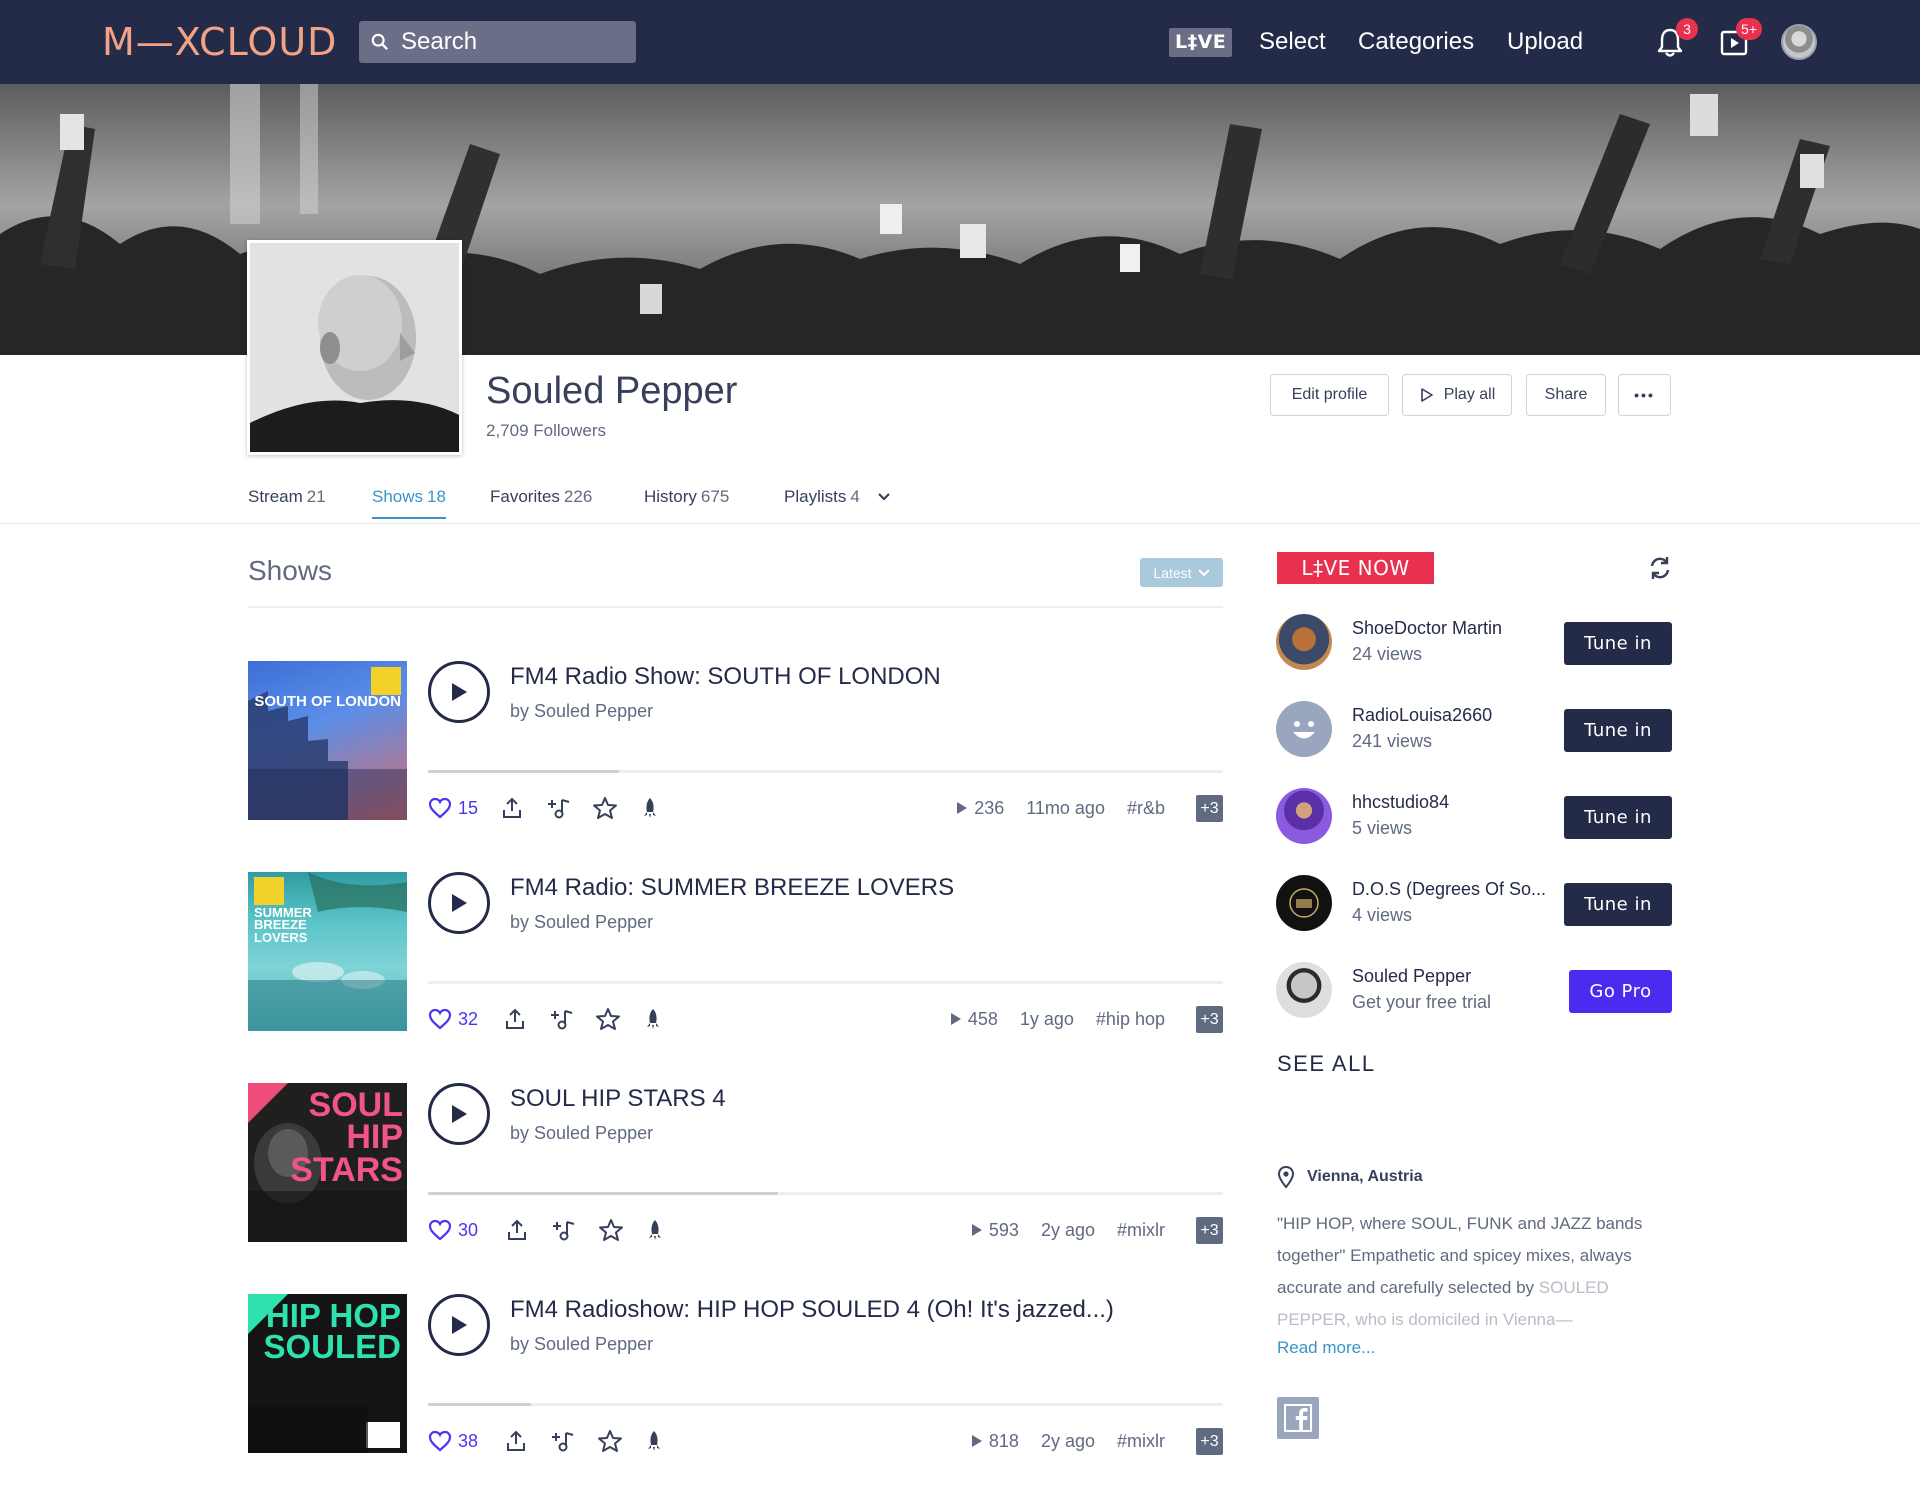 Image resolution: width=1920 pixels, height=1491 pixels. What do you see at coordinates (1067, 1440) in the screenshot?
I see `upload-age: 2y ago` at bounding box center [1067, 1440].